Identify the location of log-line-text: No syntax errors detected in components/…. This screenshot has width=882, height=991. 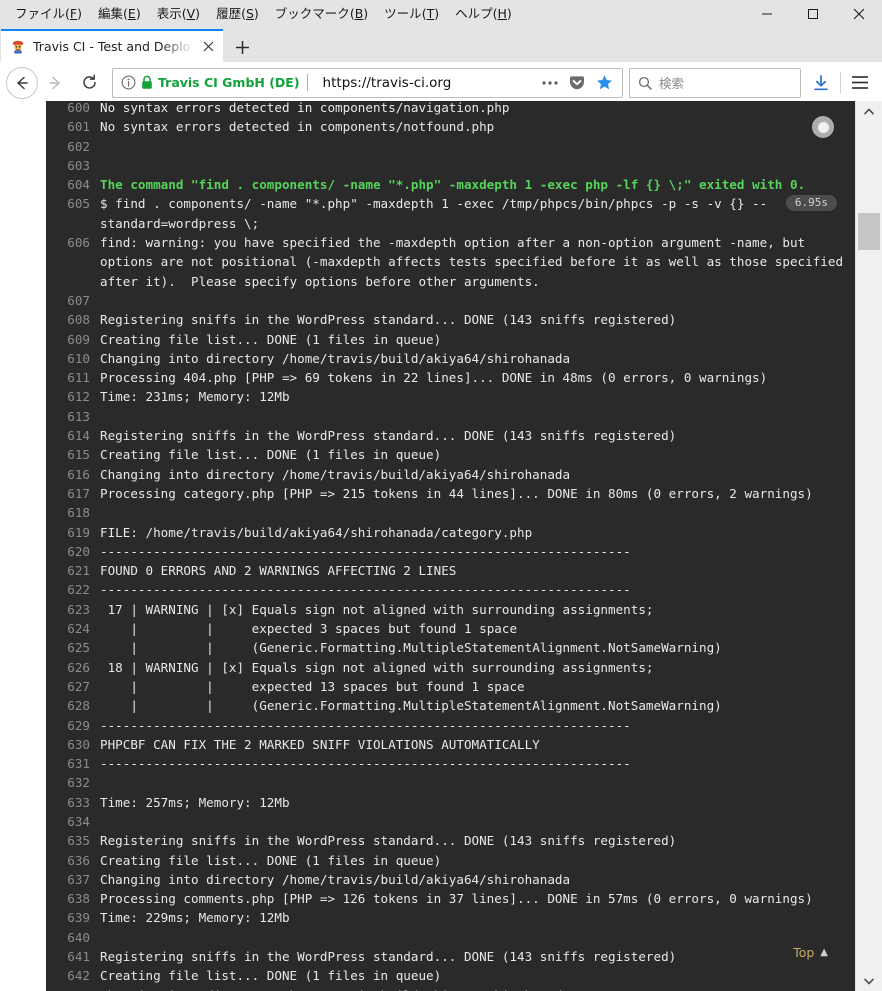
(297, 127).